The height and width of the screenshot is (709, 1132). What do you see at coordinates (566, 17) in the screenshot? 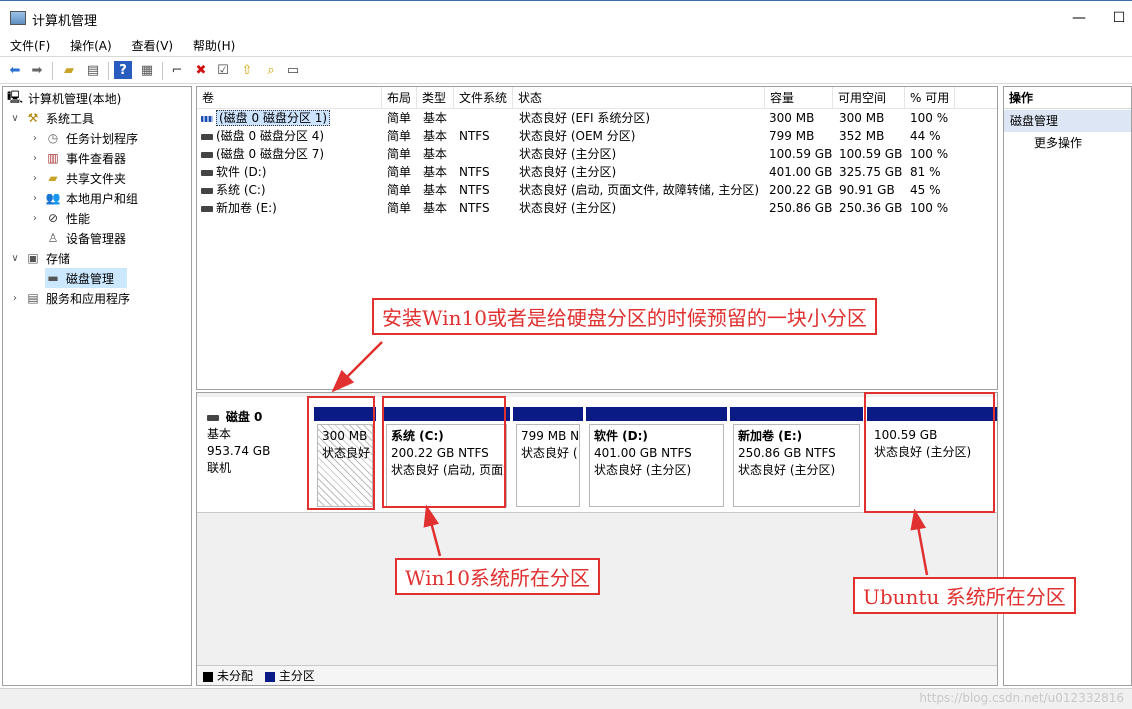
I see `title-bar: 计算机管理 — ☐` at bounding box center [566, 17].